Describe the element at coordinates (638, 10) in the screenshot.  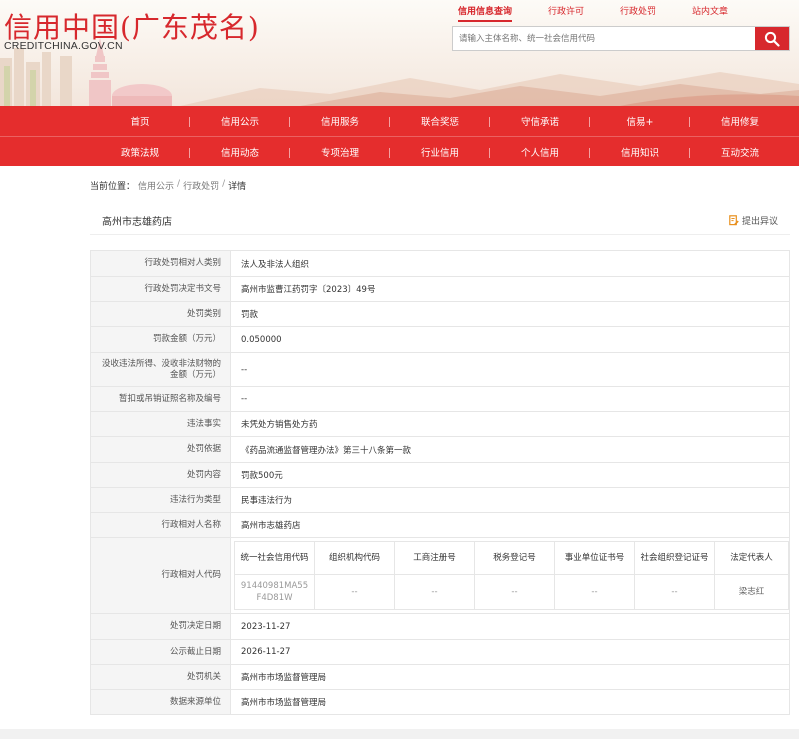
I see `top-nav-admin-penalty: 行政处罚` at that location.